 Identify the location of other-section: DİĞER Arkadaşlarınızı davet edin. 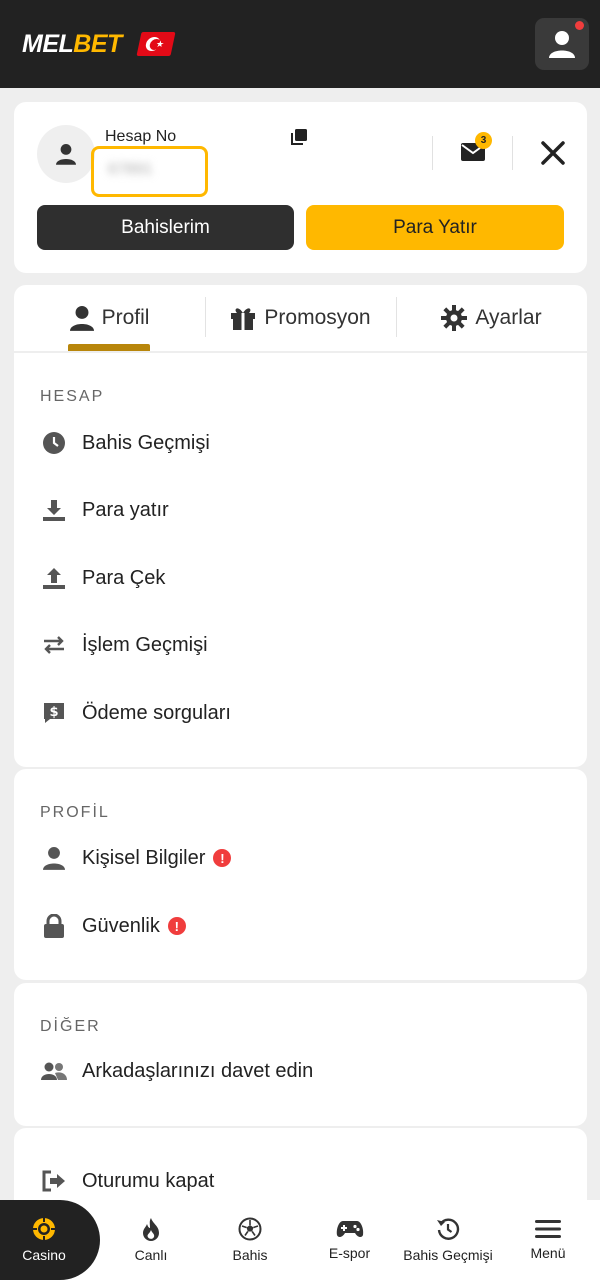
(300, 1054).